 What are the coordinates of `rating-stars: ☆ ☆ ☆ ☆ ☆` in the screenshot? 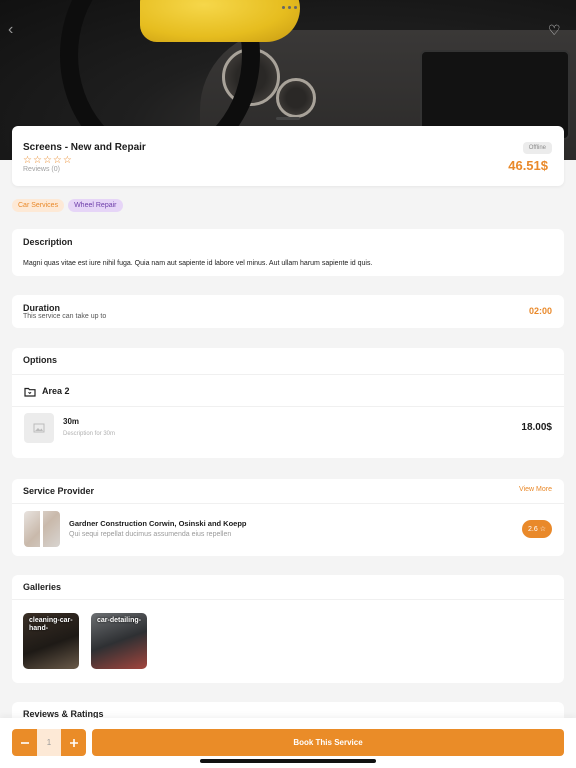 It's located at (47, 161).